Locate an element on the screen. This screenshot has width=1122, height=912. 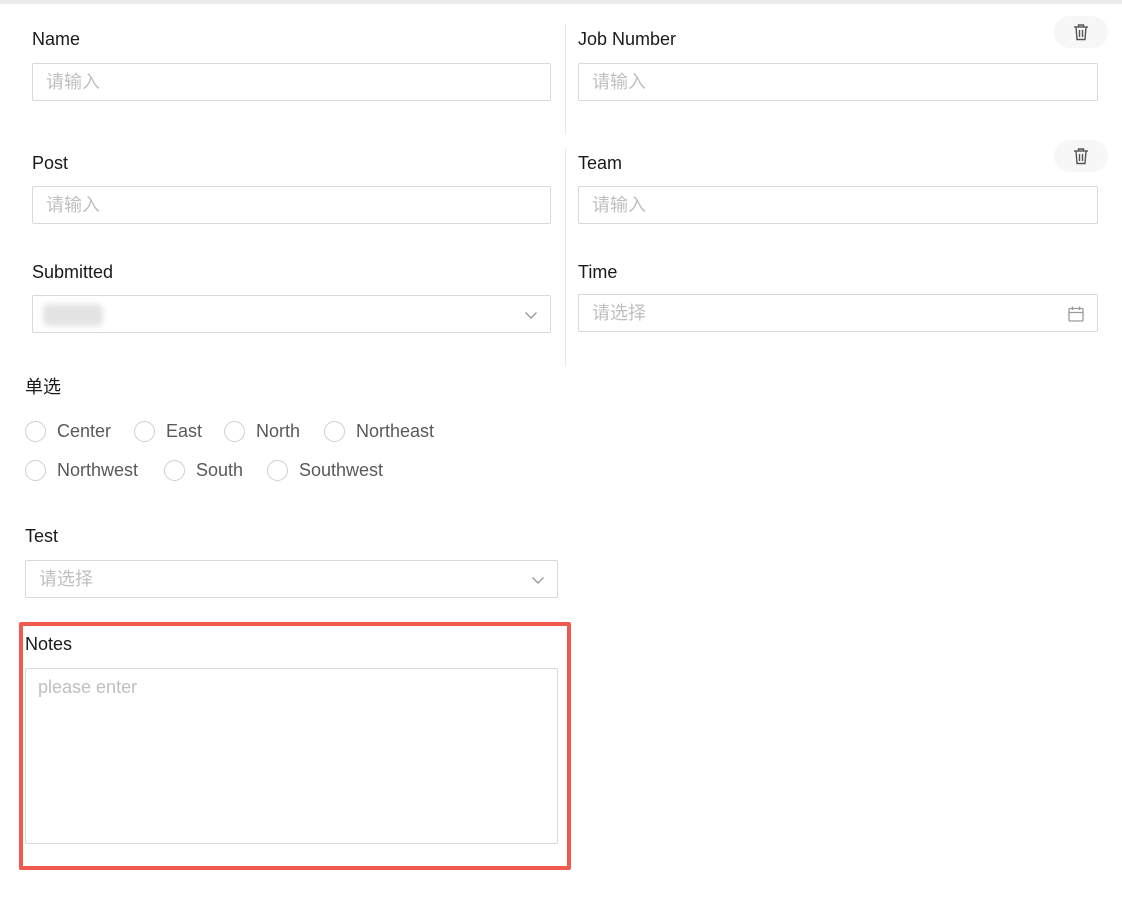
name-input-wrapper is located at coordinates (291, 82).